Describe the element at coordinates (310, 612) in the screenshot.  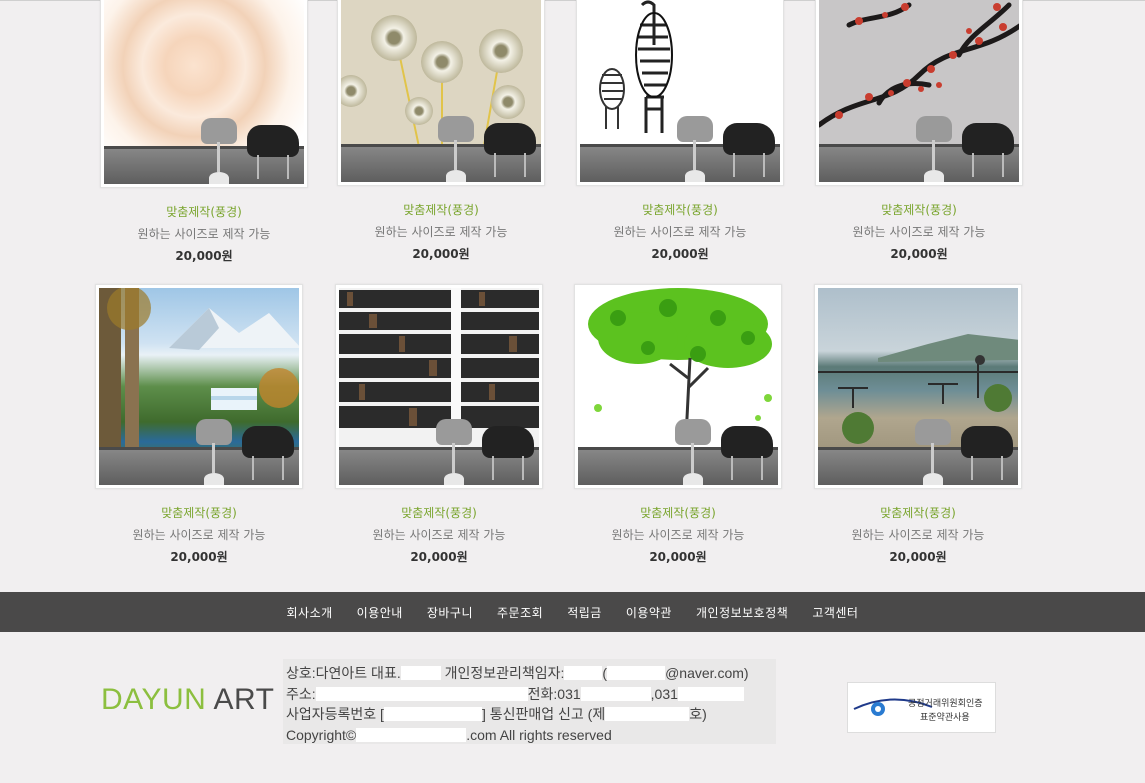
I see `footer-link-company: 회사소개` at that location.